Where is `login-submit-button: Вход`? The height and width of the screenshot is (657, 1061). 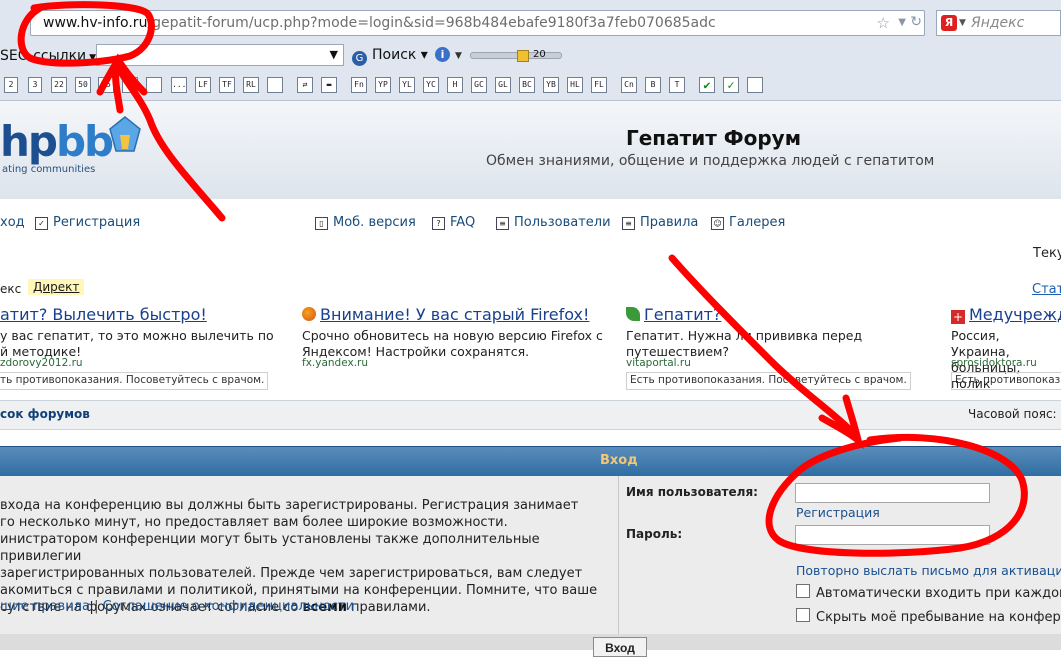
login-submit-button: Вход is located at coordinates (620, 647).